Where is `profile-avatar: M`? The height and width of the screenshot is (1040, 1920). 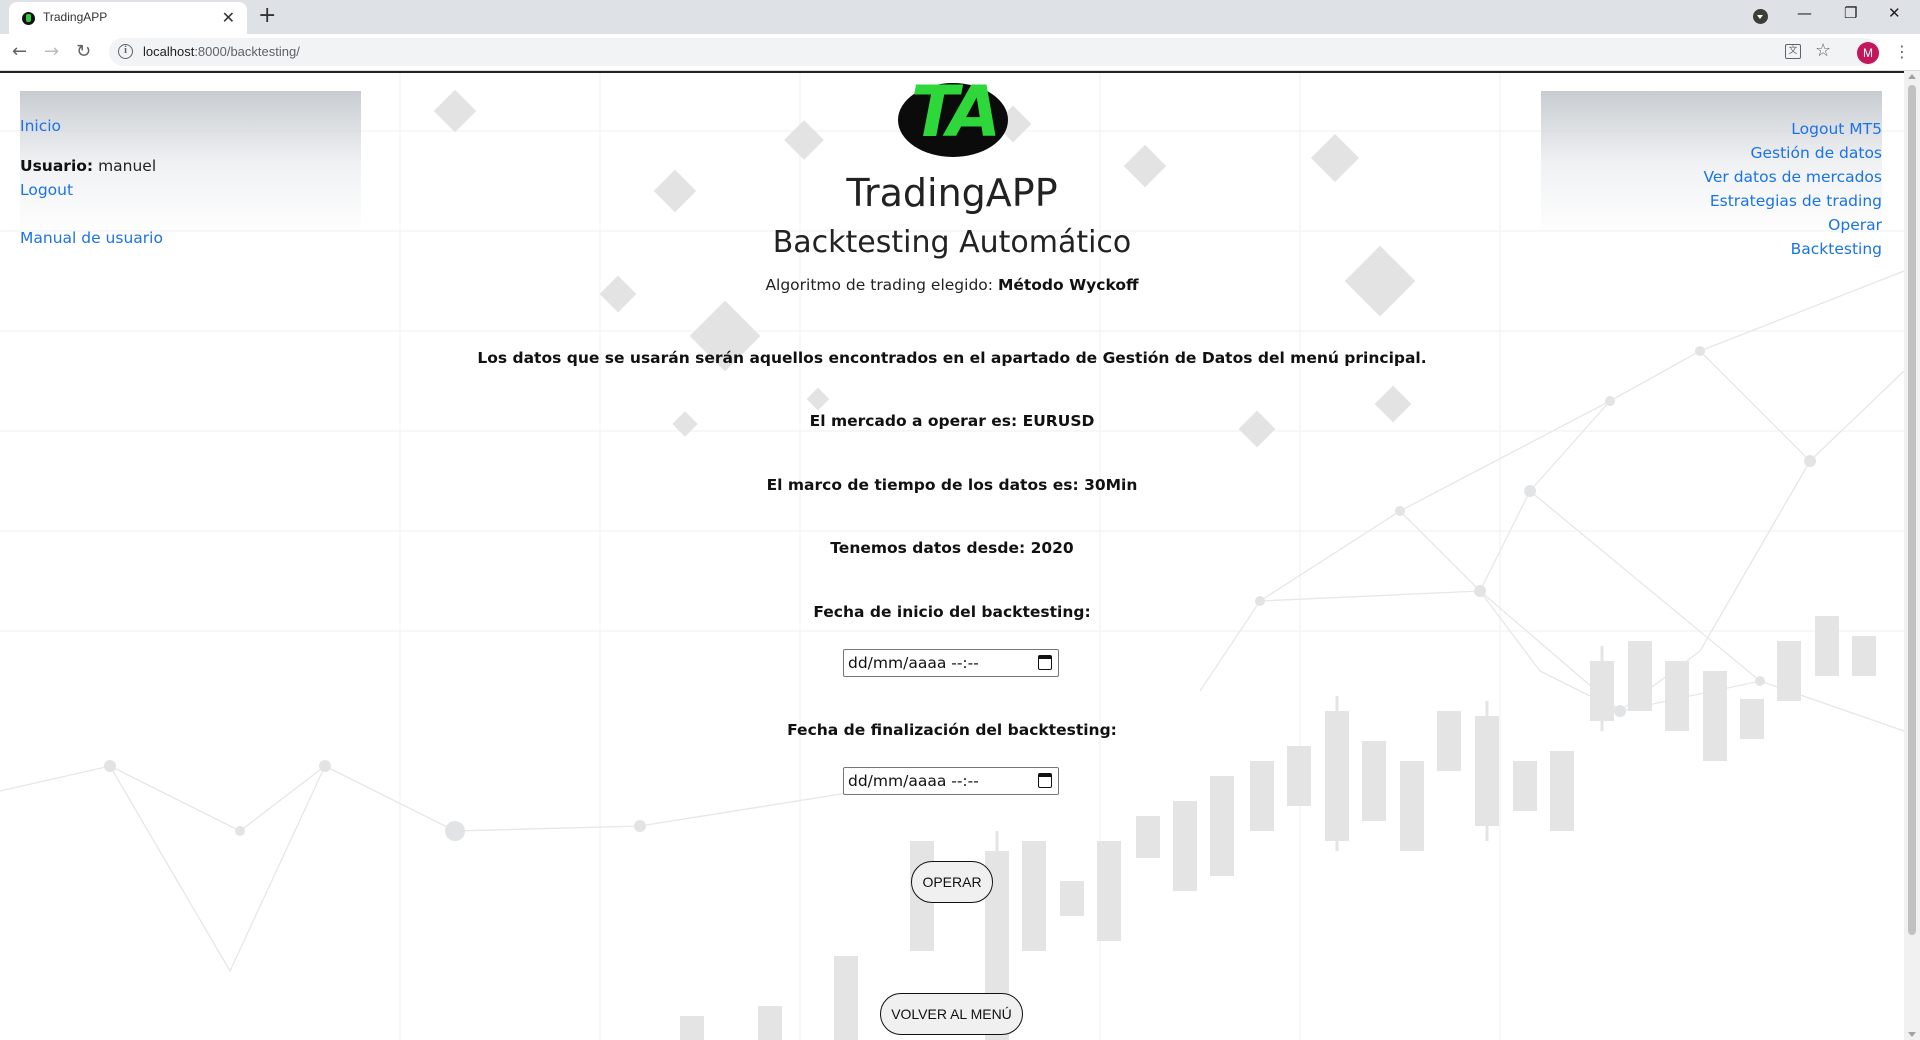 profile-avatar: M is located at coordinates (1868, 53).